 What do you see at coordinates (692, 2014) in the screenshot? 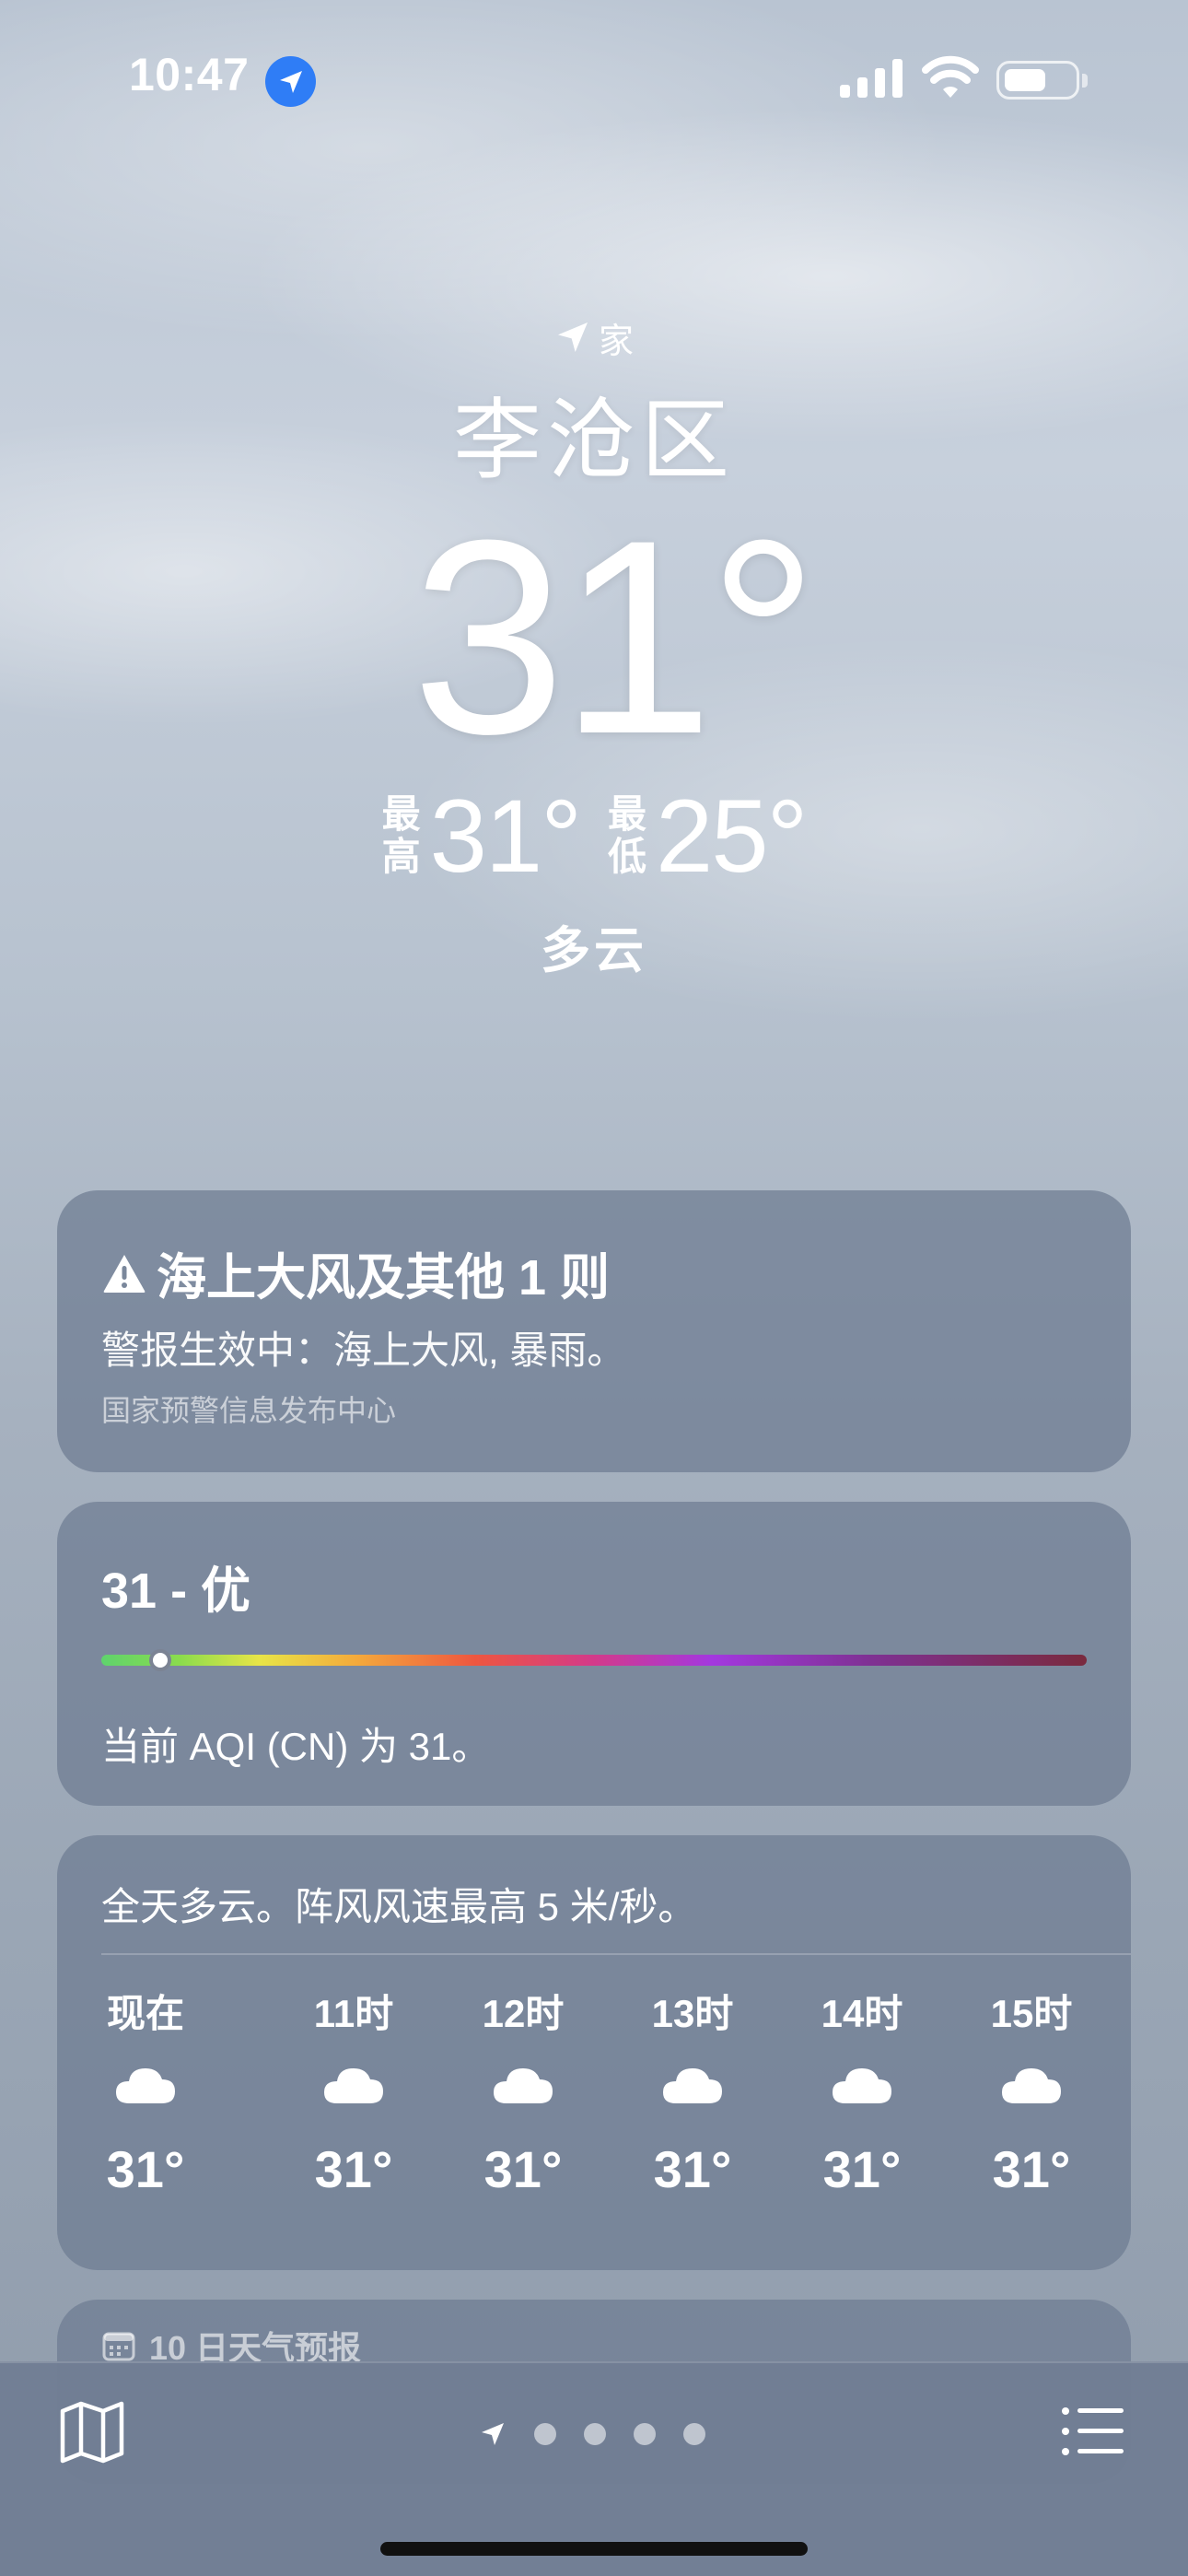
I see `hour-label: 13时` at bounding box center [692, 2014].